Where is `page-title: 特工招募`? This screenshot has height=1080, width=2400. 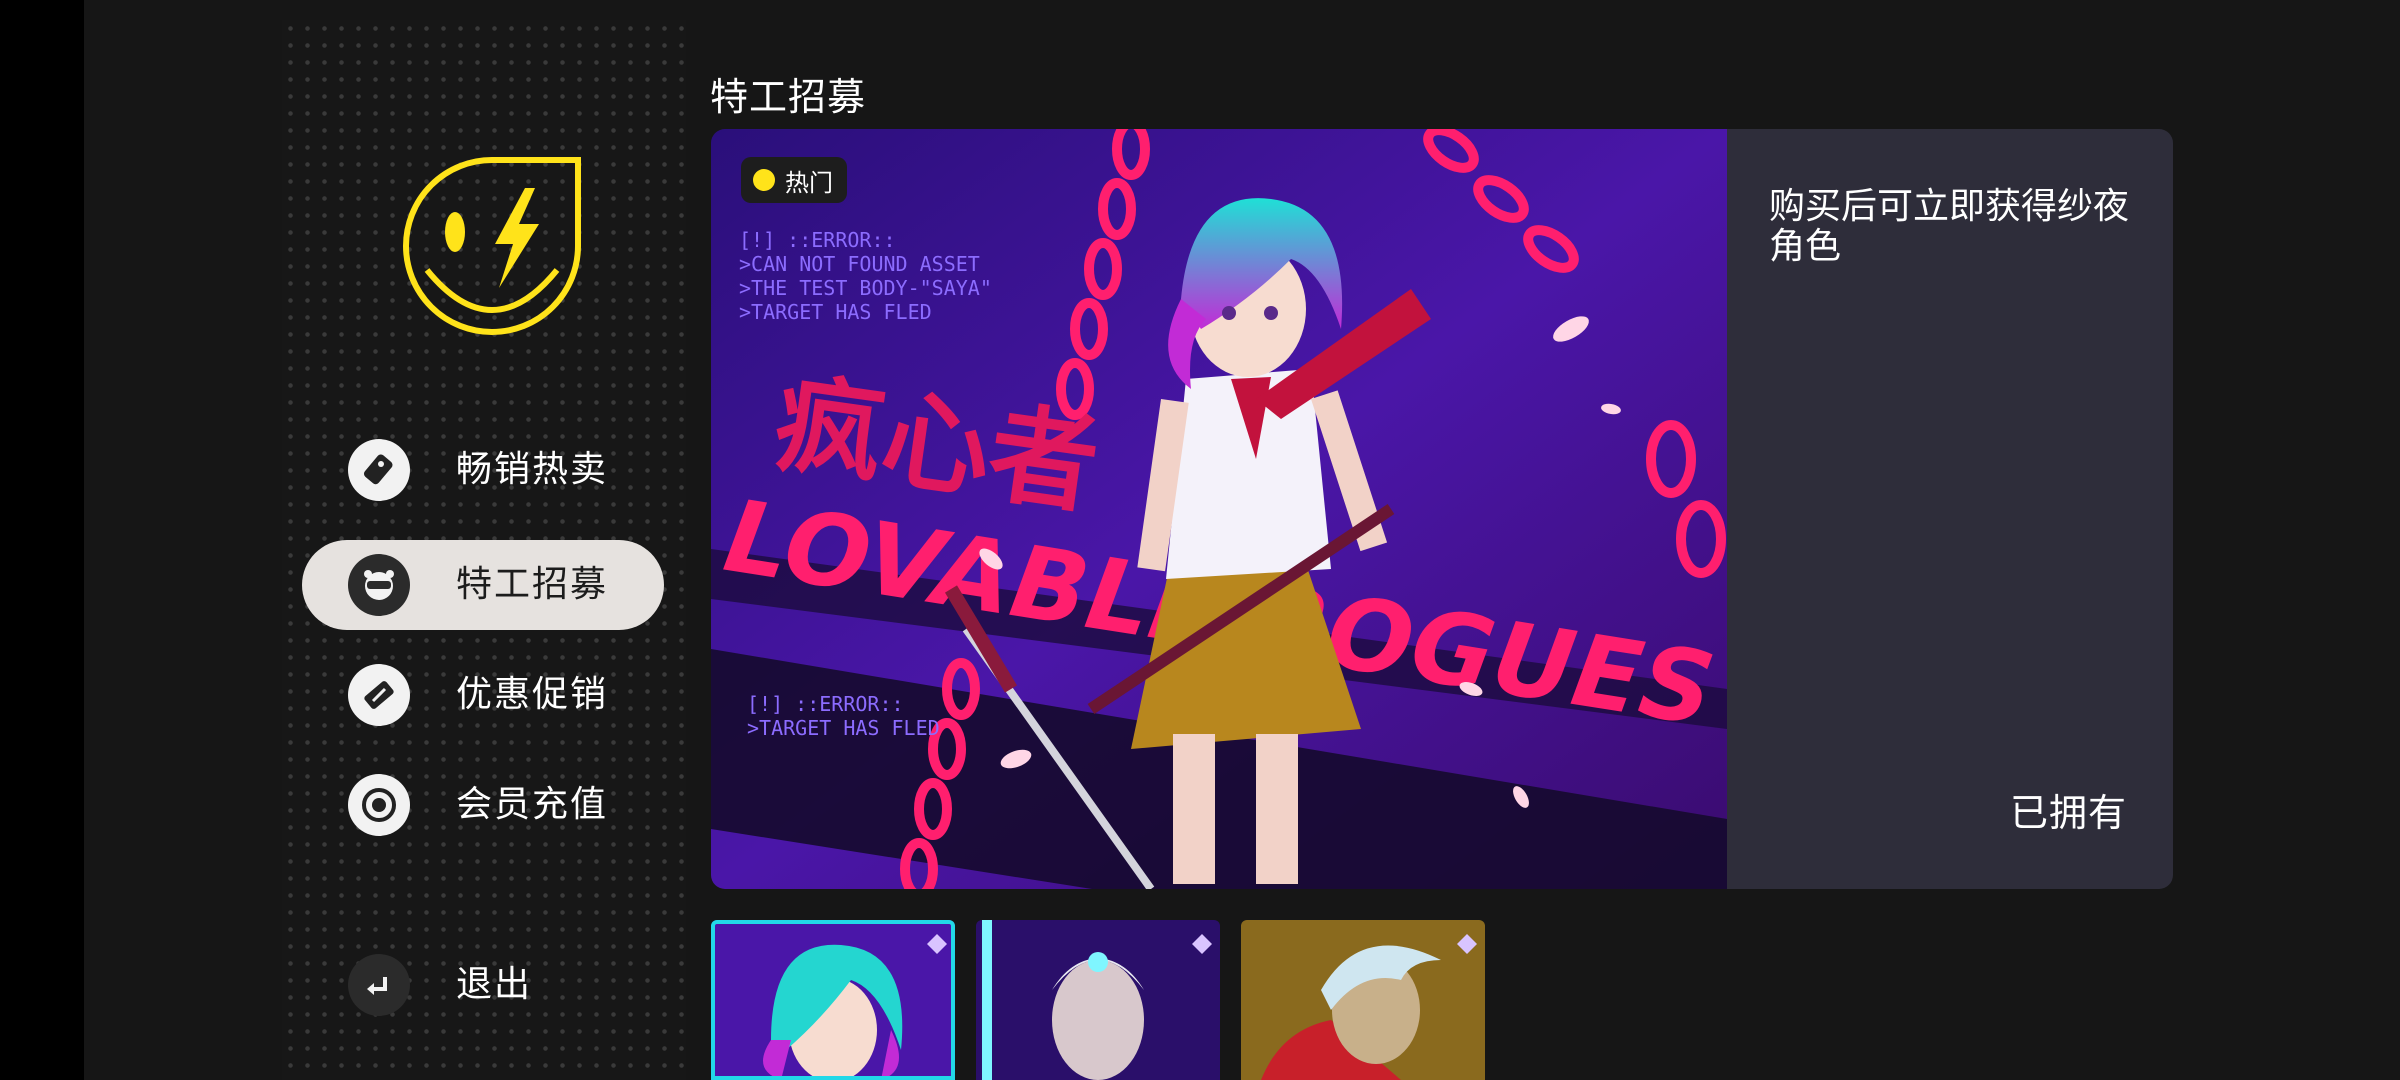 page-title: 特工招募 is located at coordinates (788, 97).